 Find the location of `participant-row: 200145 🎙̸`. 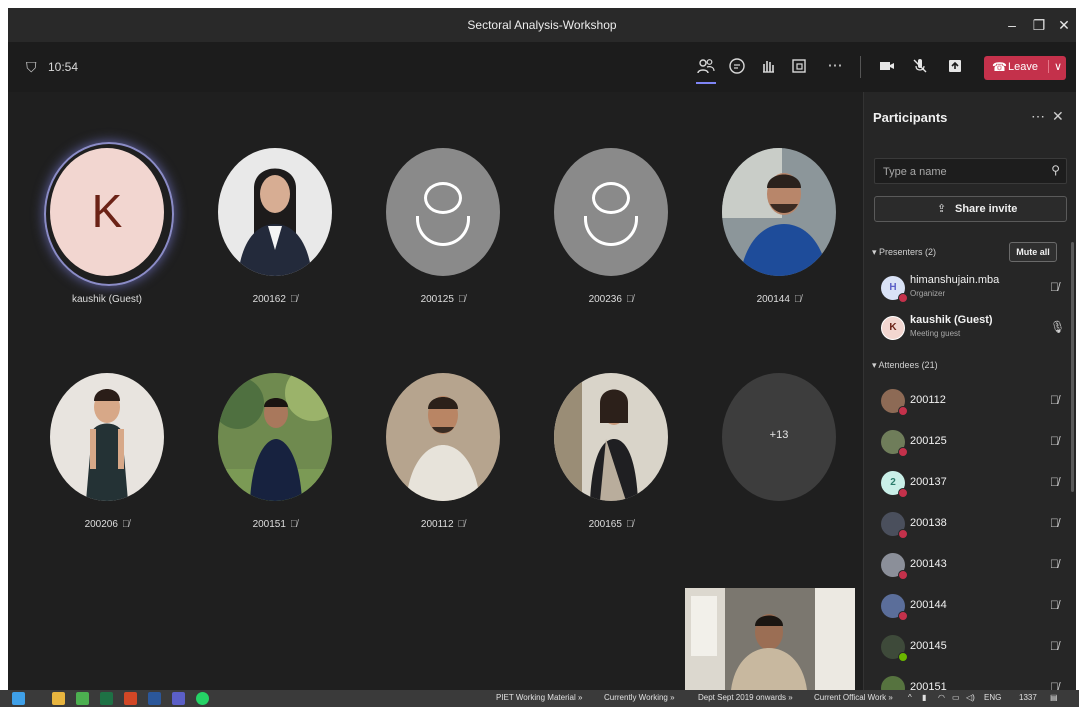

participant-row: 200145 🎙̸ is located at coordinates (969, 647).